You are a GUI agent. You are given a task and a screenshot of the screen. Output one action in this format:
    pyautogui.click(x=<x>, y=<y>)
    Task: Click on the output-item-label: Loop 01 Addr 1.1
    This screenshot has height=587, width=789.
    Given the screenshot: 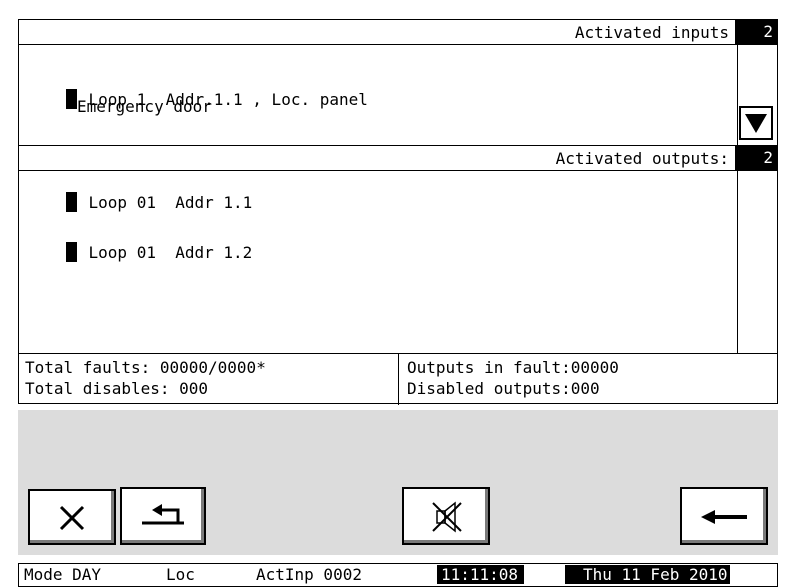 What is the action you would take?
    pyautogui.click(x=170, y=202)
    